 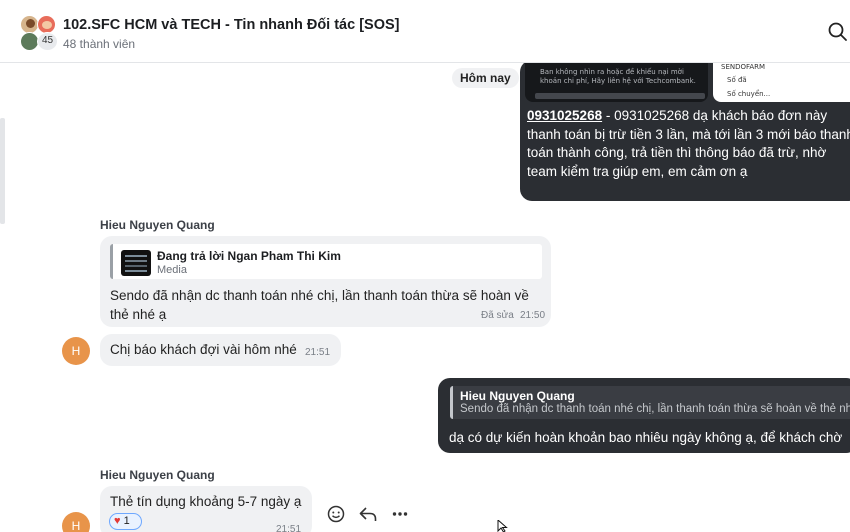 I want to click on member-count: 48 thành viên, so click(x=99, y=44).